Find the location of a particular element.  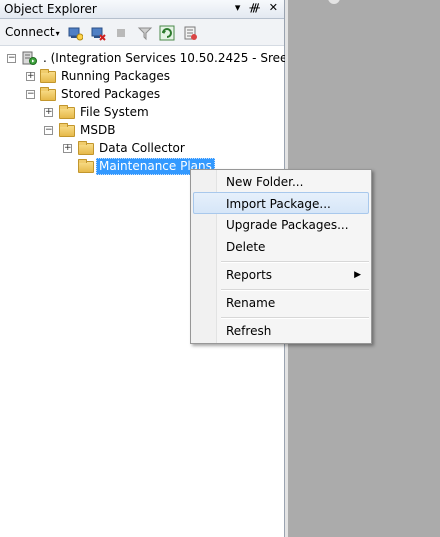

script-icon is located at coordinates (189, 32).